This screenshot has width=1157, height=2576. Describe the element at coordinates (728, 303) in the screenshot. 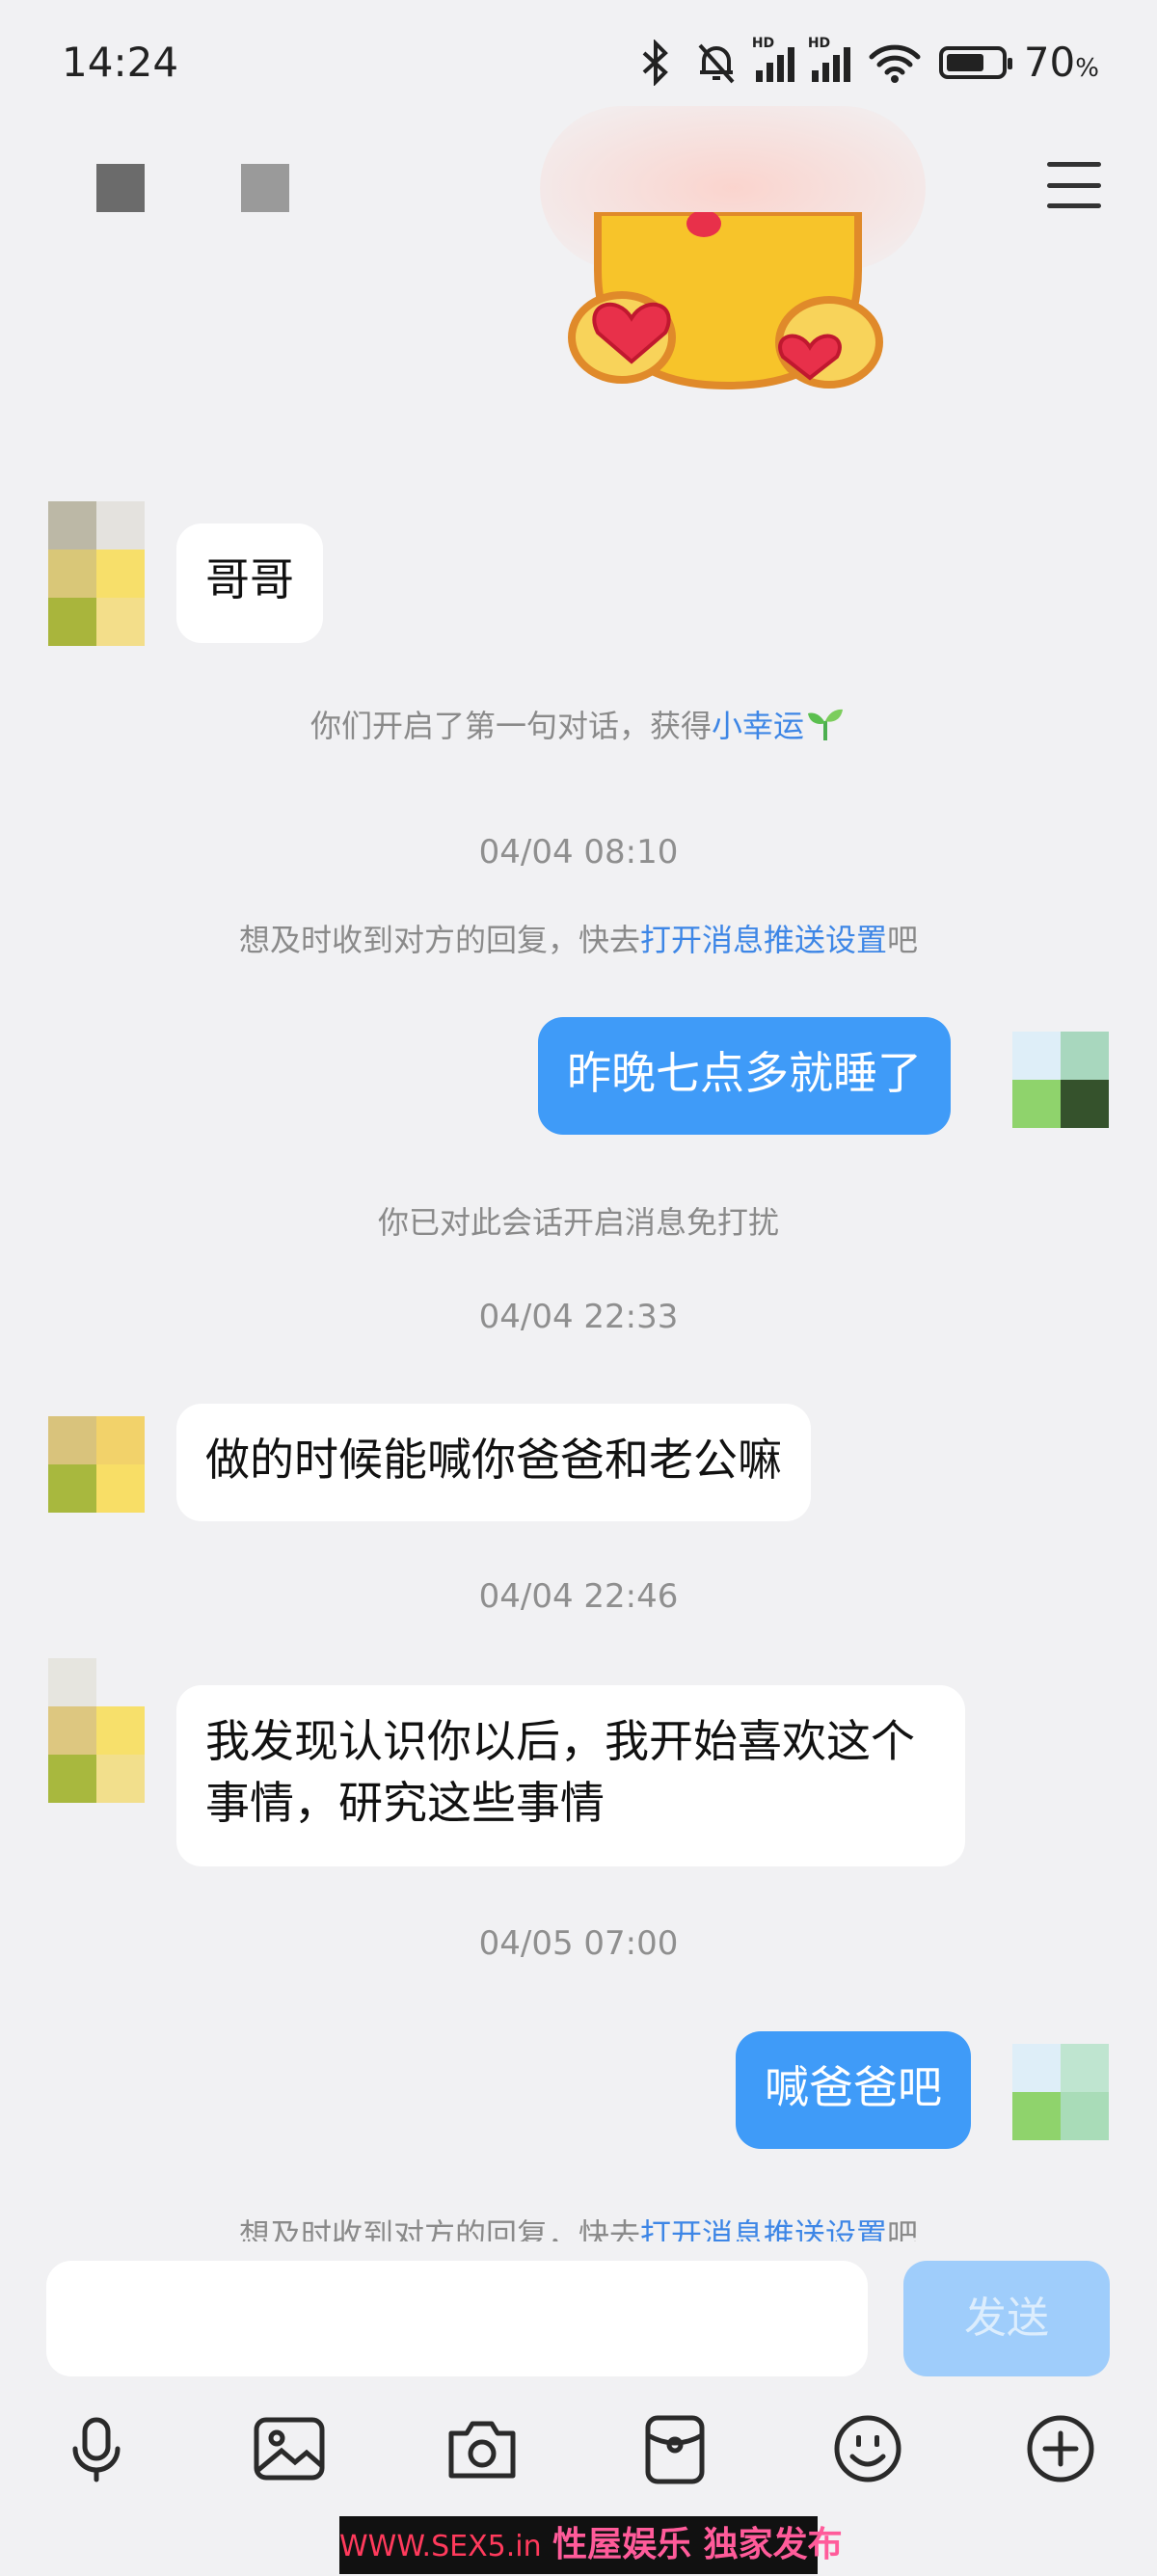

I see `heart-hands-emoji-sticker` at that location.